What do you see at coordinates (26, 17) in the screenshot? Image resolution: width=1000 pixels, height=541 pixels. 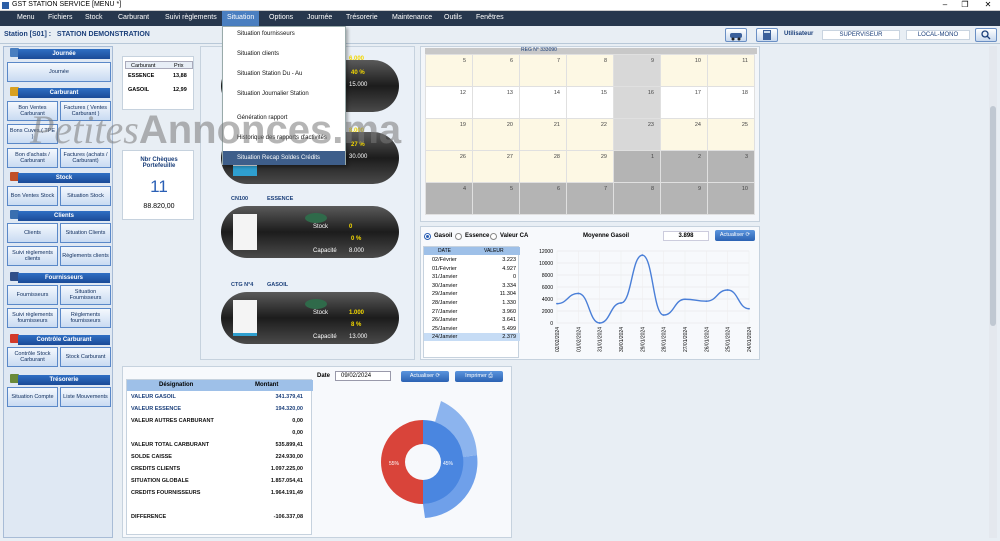 I see `menu-menu: Menu` at bounding box center [26, 17].